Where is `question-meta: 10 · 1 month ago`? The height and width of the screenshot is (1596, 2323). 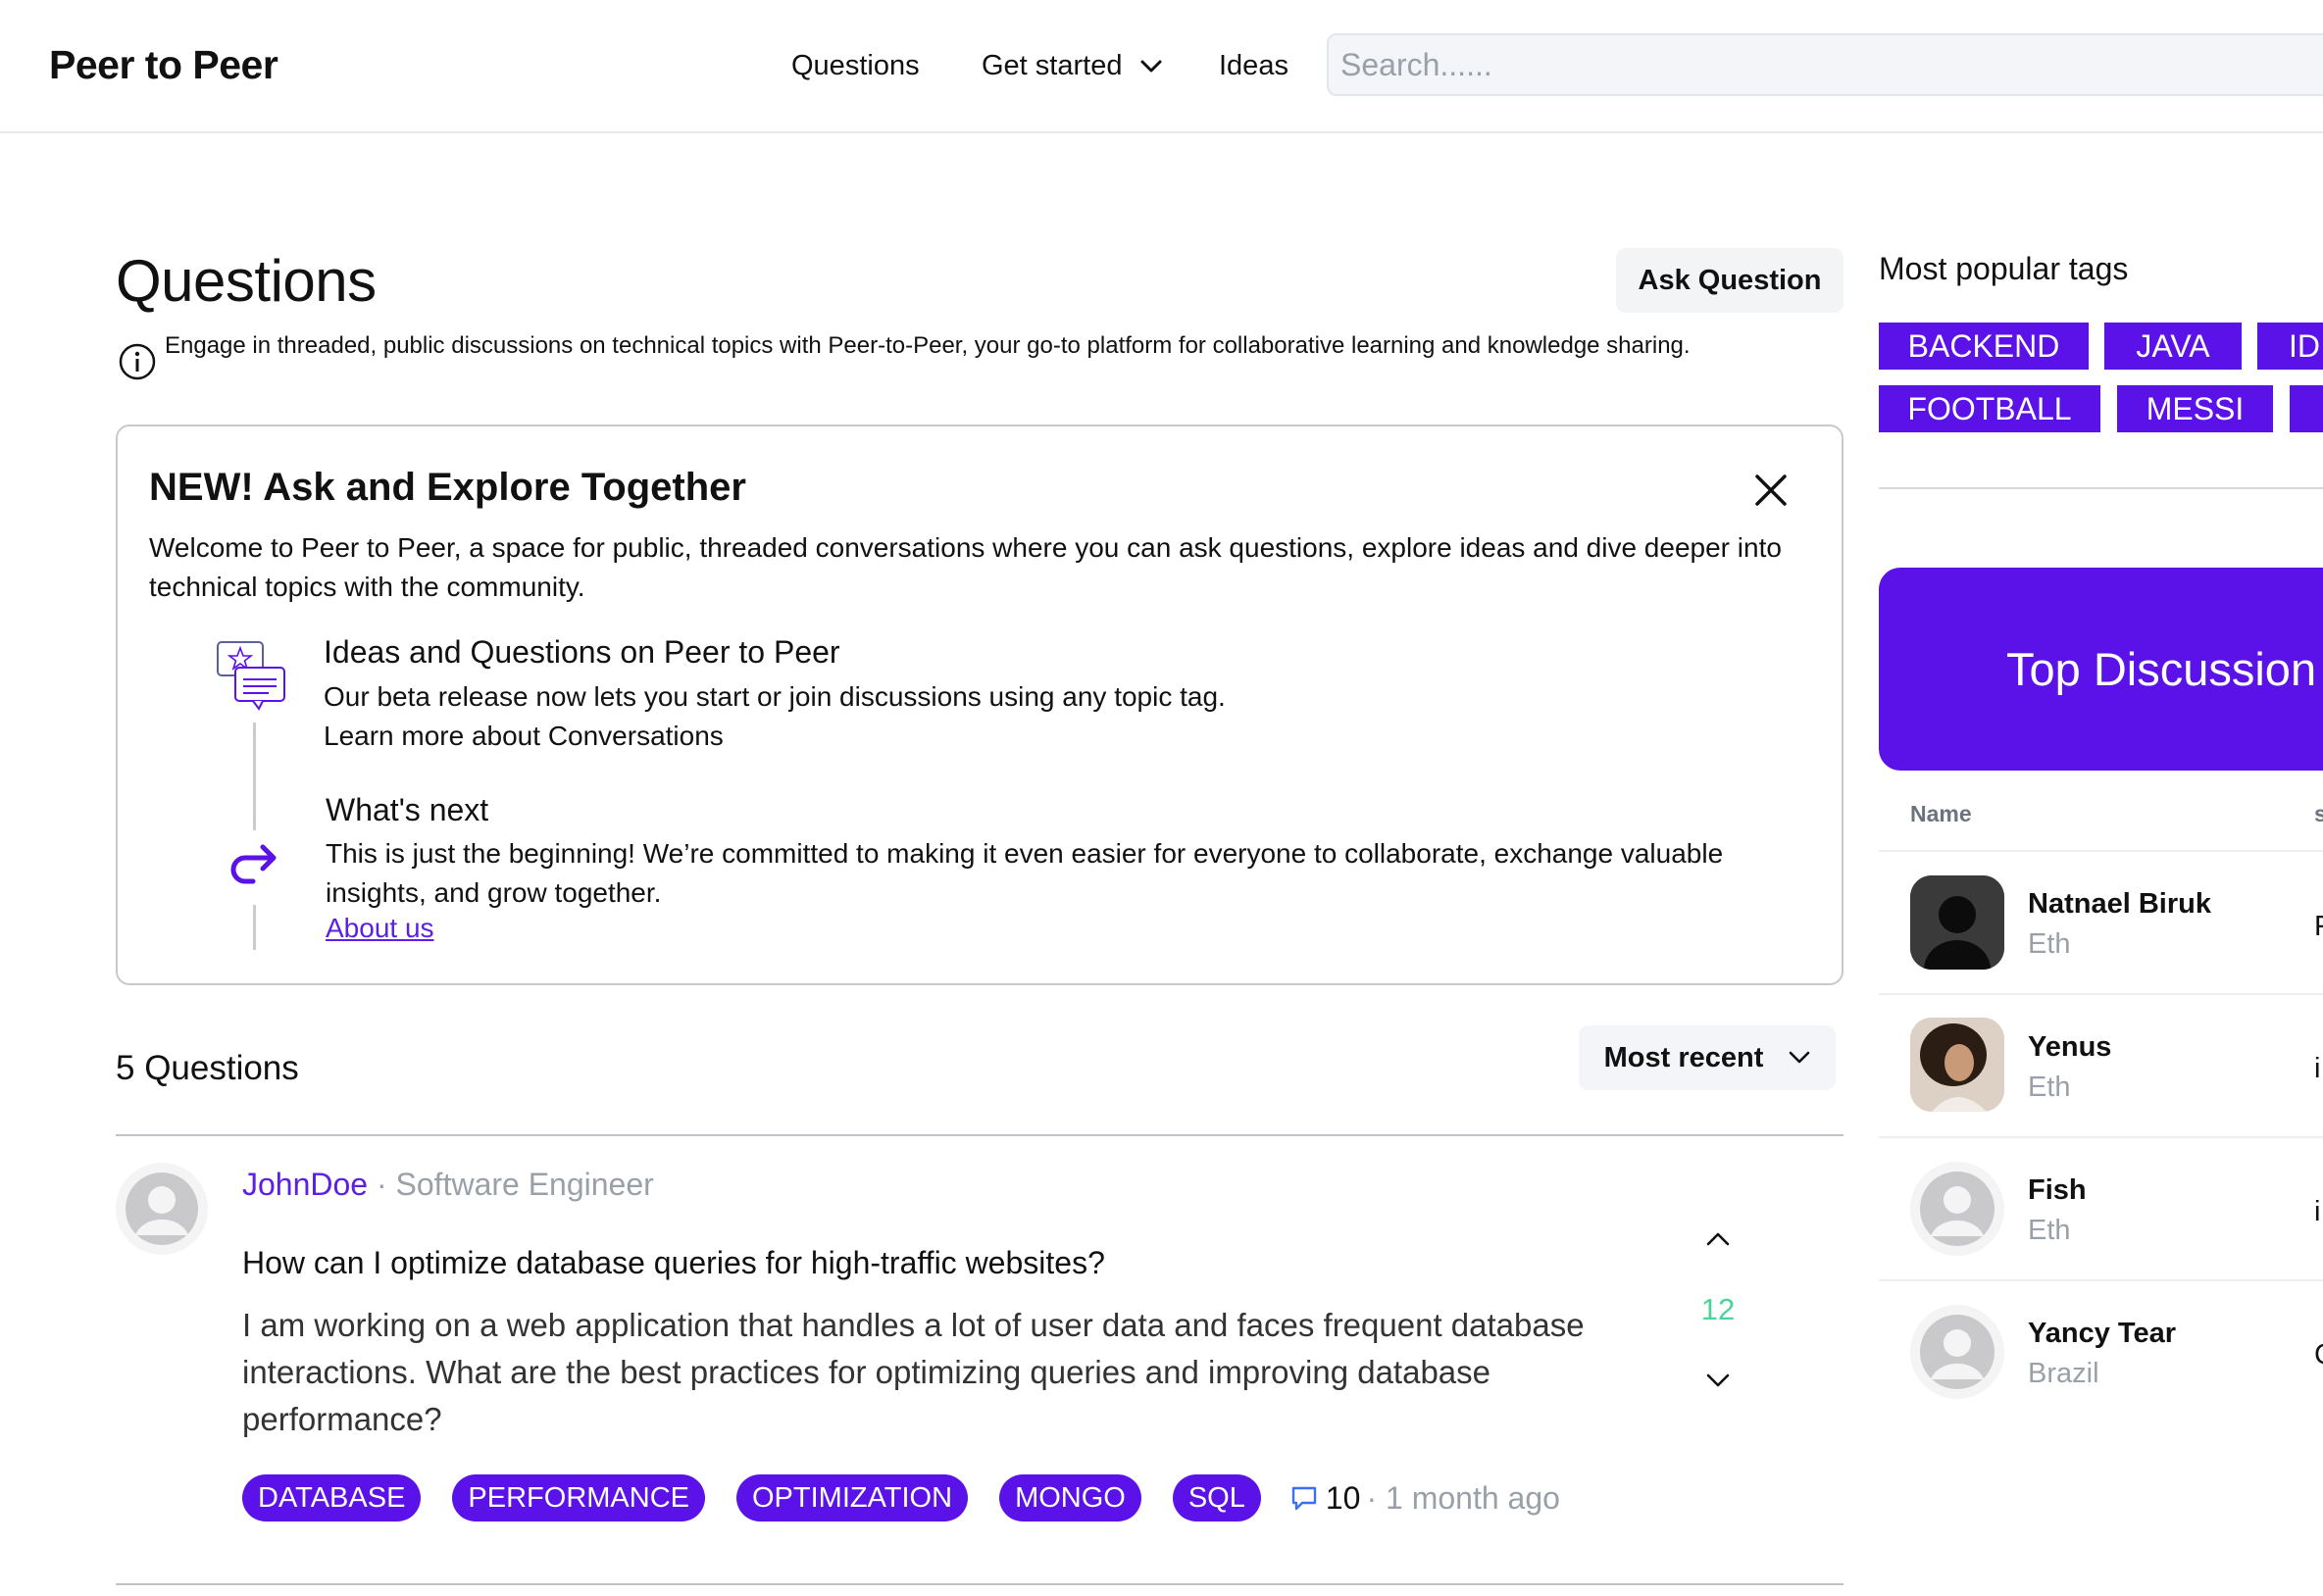
question-meta: 10 · 1 month ago is located at coordinates (1424, 1498).